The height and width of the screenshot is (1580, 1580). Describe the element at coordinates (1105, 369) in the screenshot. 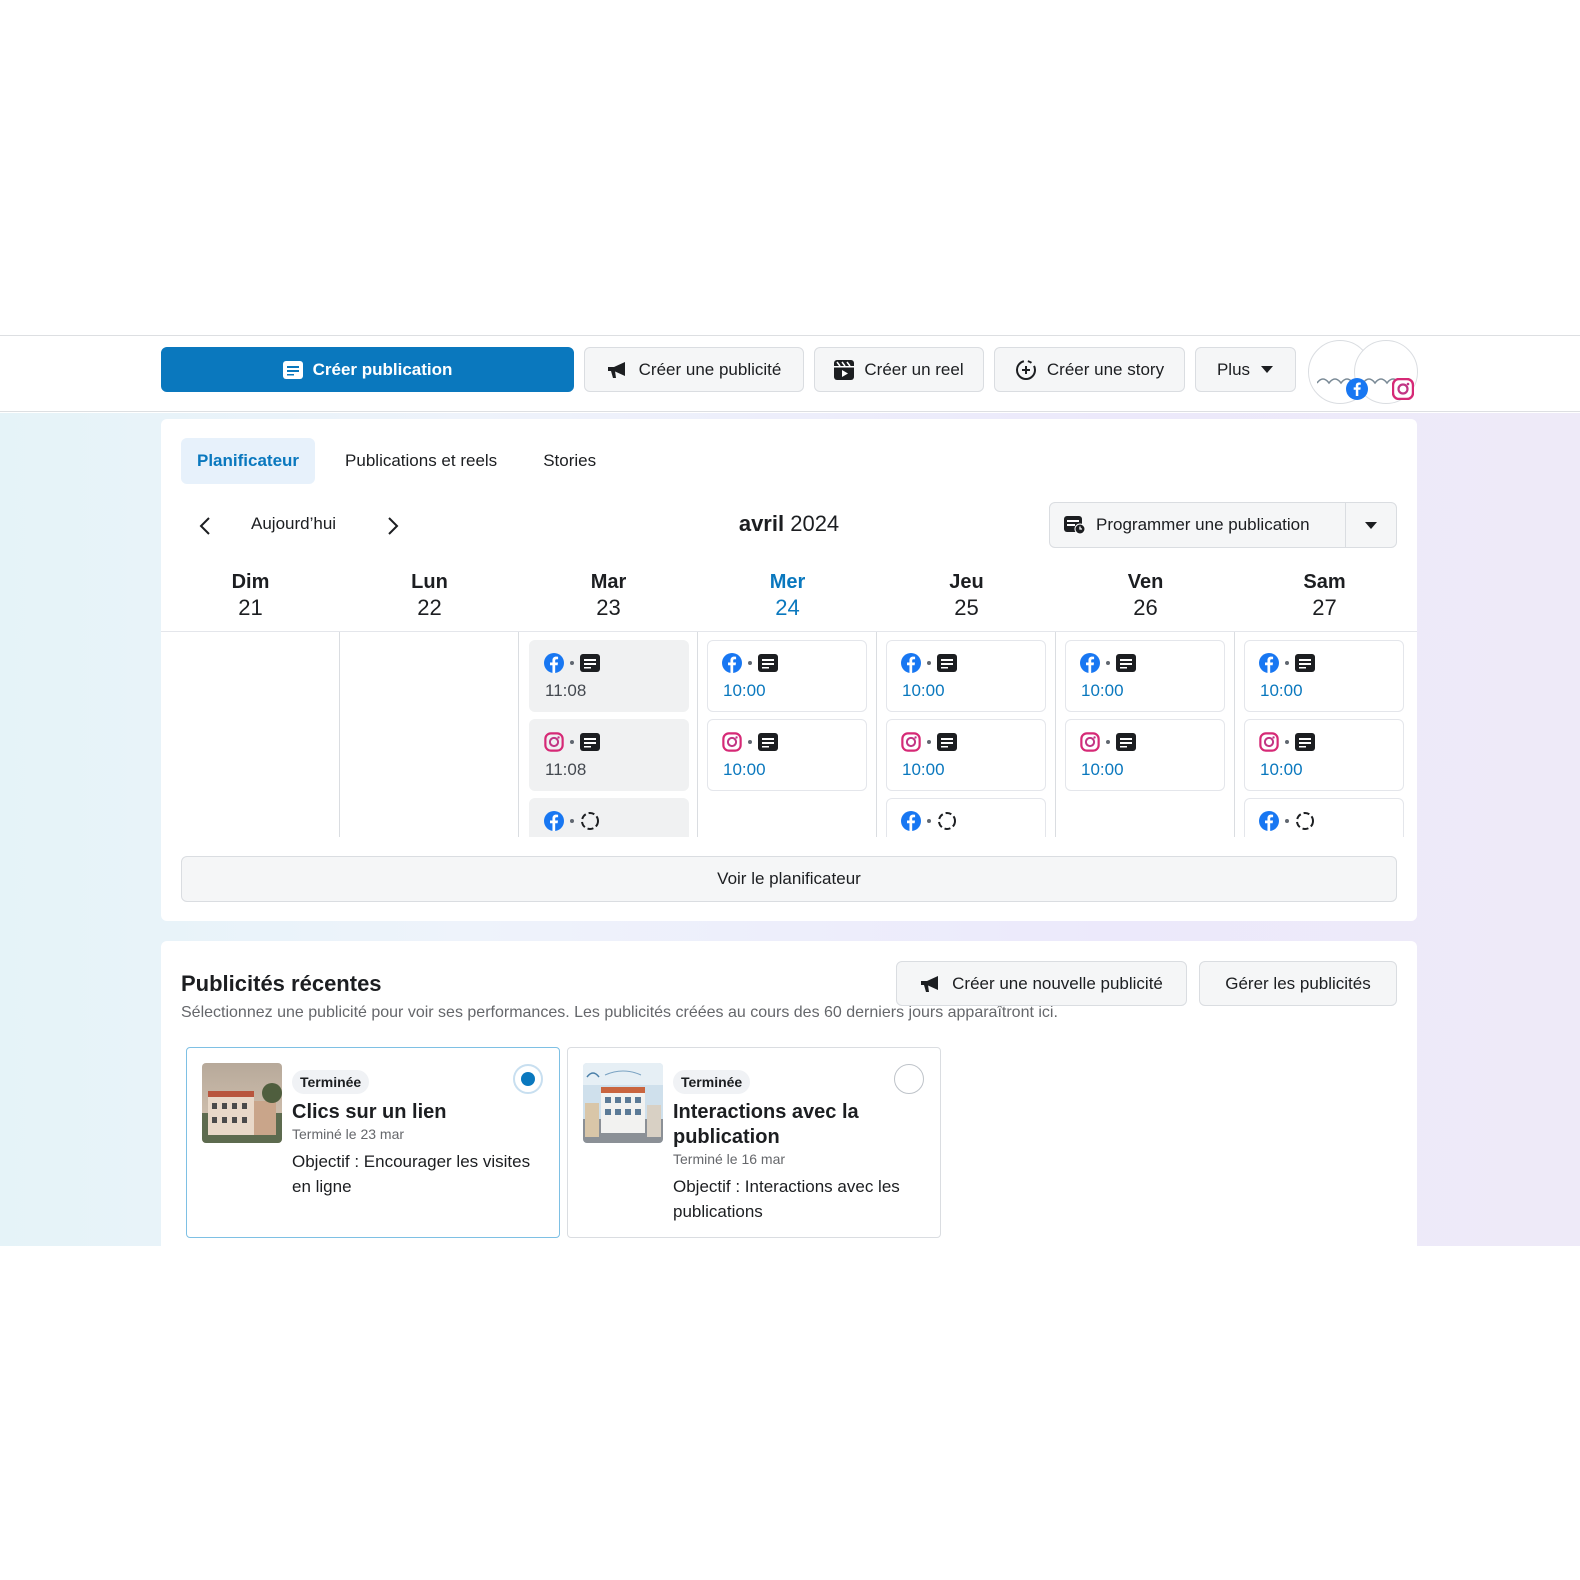

I see `create-story-label: Créer une story` at that location.